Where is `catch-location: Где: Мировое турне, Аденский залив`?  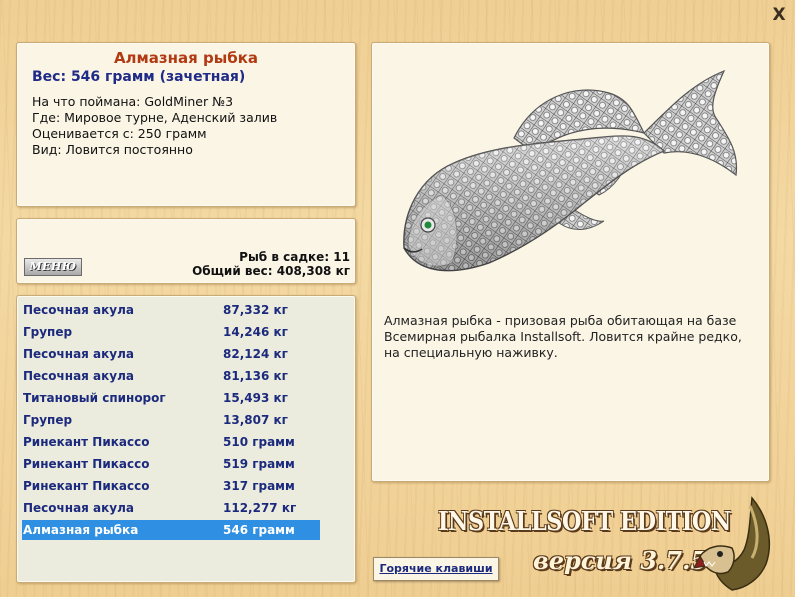 catch-location: Где: Мировое турне, Аденский залив is located at coordinates (155, 117).